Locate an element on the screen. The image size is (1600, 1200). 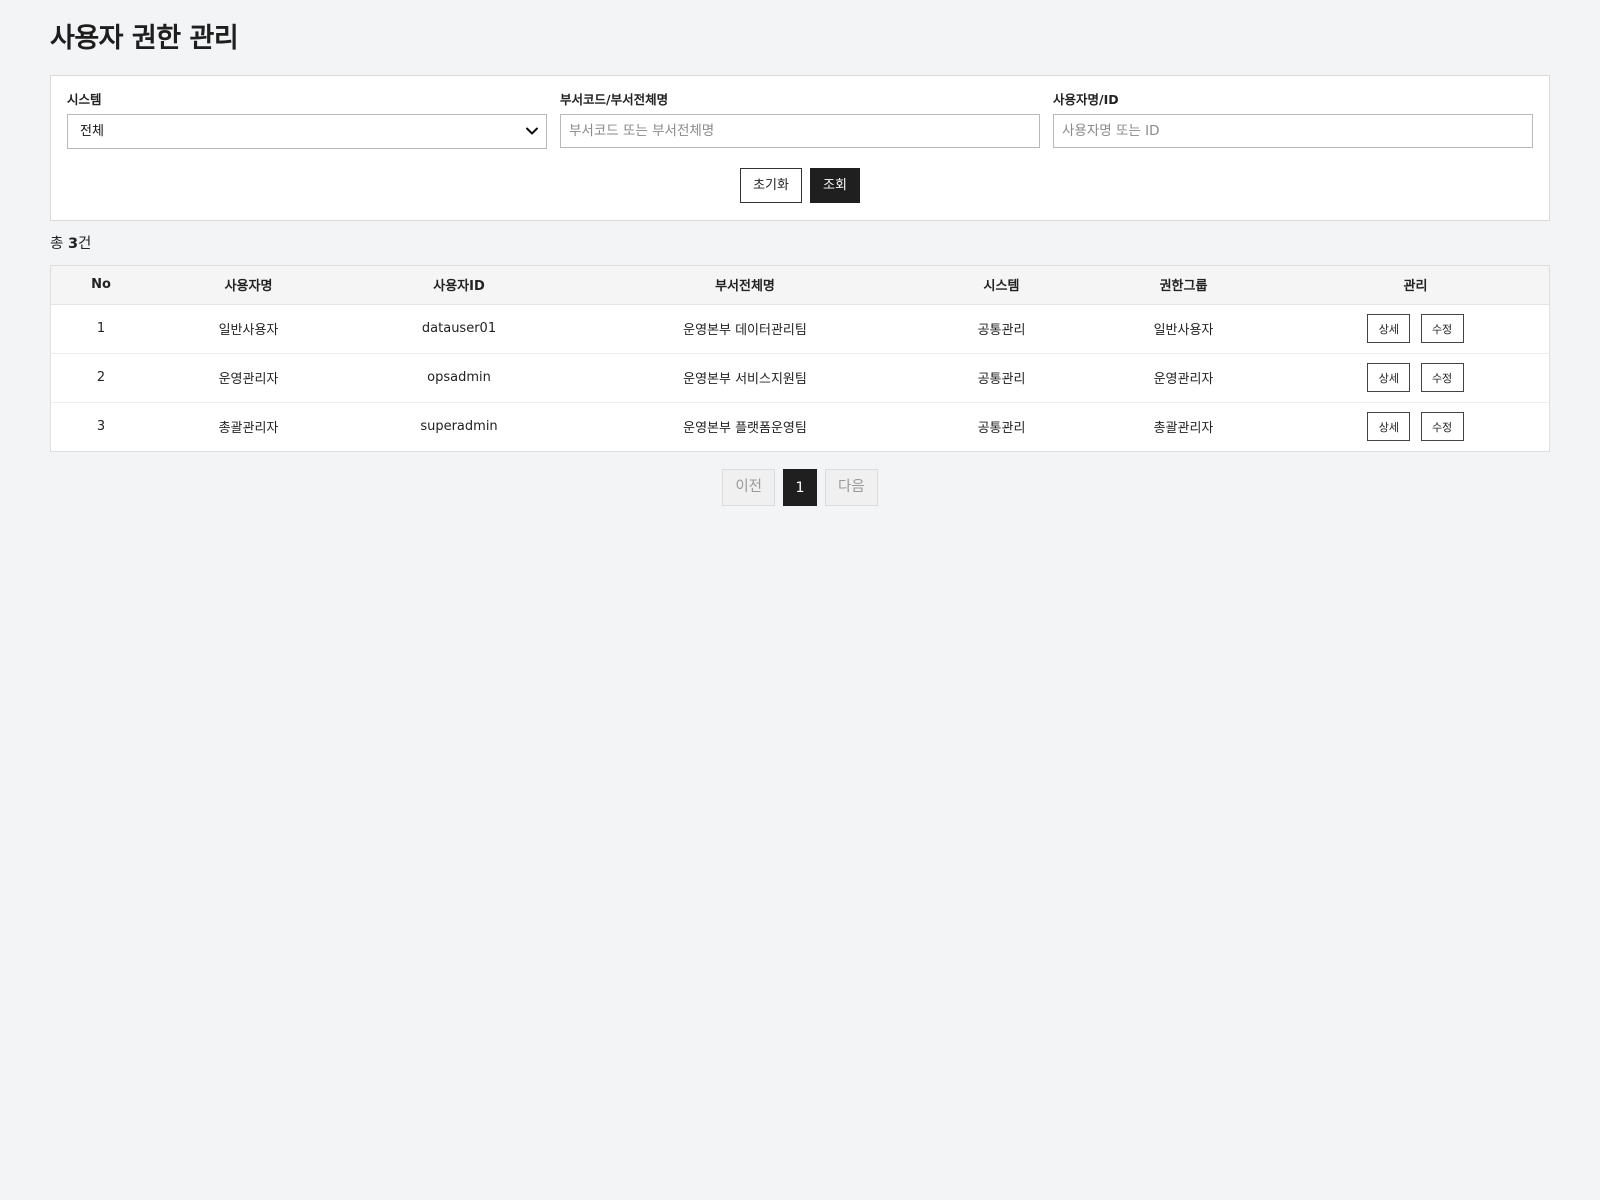
column-header-id: 사용자ID is located at coordinates (459, 285).